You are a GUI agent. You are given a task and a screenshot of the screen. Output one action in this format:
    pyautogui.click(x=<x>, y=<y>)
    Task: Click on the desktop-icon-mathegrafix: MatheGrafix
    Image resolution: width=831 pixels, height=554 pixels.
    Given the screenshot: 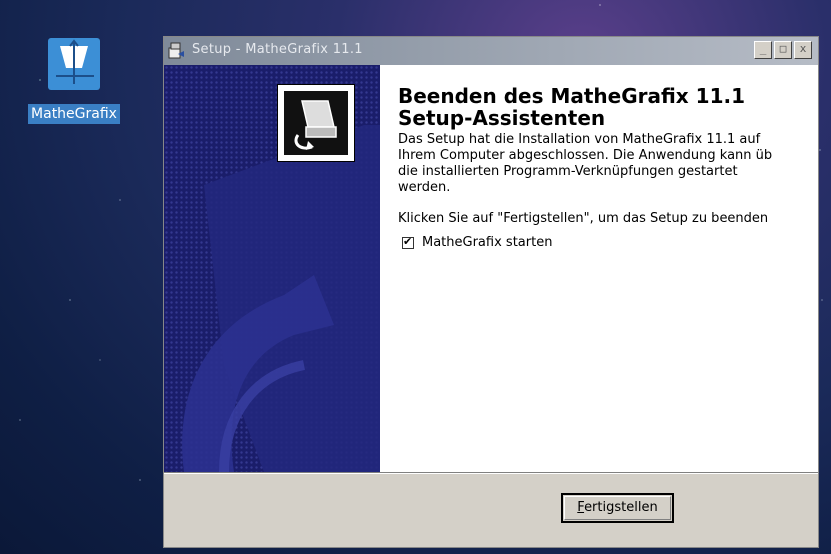 What is the action you would take?
    pyautogui.click(x=74, y=81)
    